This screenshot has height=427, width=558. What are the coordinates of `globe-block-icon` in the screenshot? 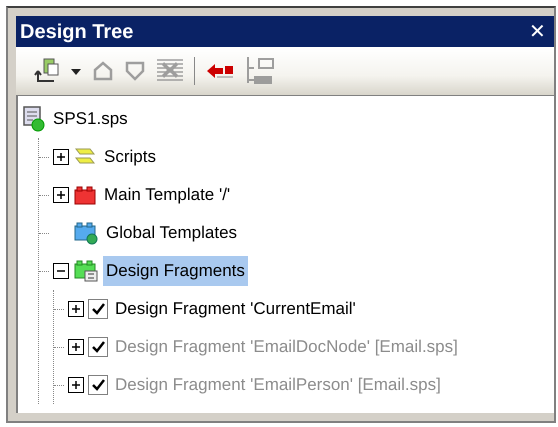 It's located at (86, 233).